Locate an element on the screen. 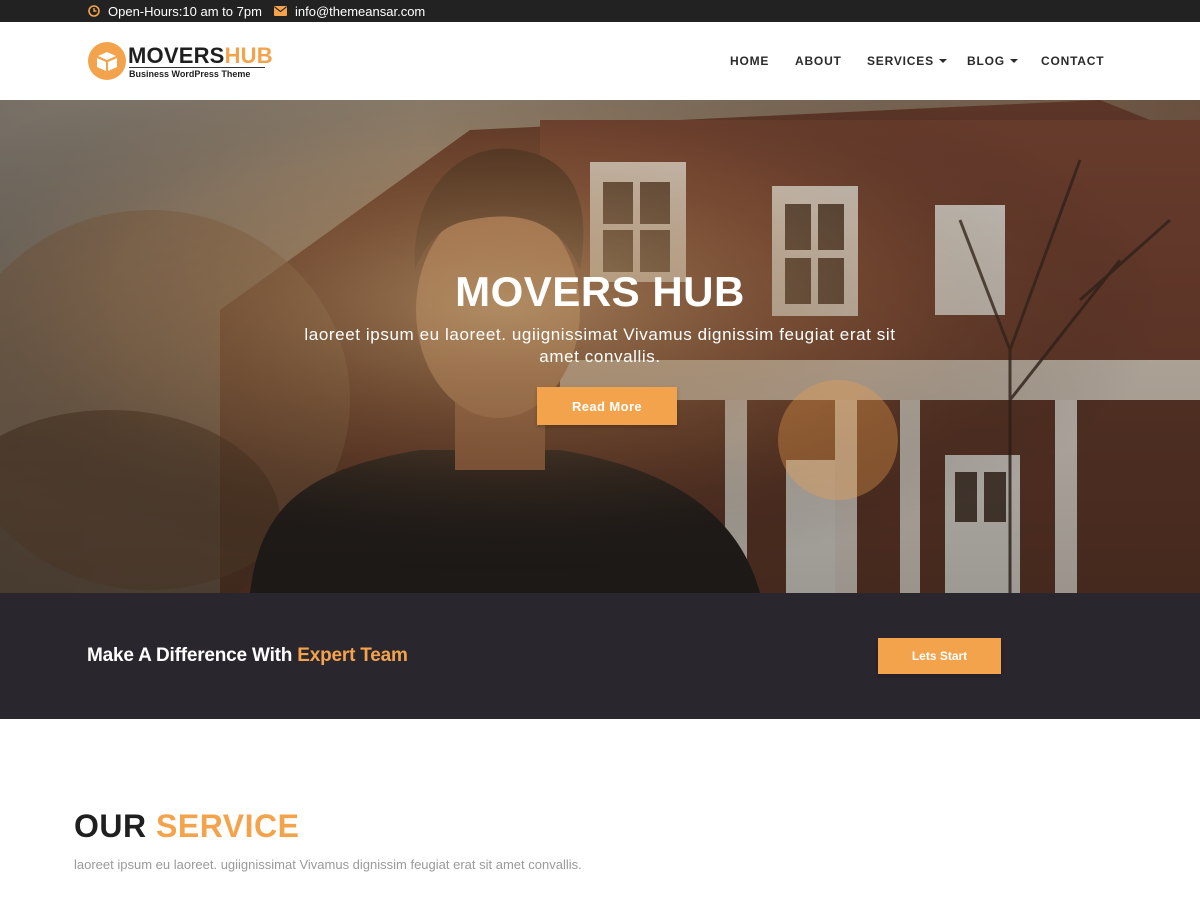  hero-title: MOVERS HUB is located at coordinates (600, 291).